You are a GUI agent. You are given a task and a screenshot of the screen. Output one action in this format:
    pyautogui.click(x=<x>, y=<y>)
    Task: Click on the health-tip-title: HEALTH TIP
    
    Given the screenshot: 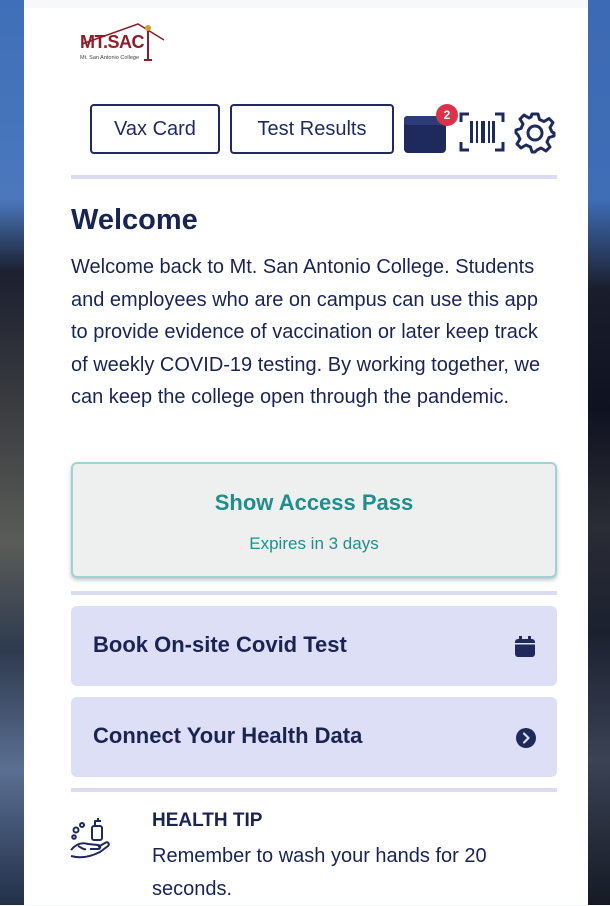 What is the action you would take?
    pyautogui.click(x=207, y=820)
    